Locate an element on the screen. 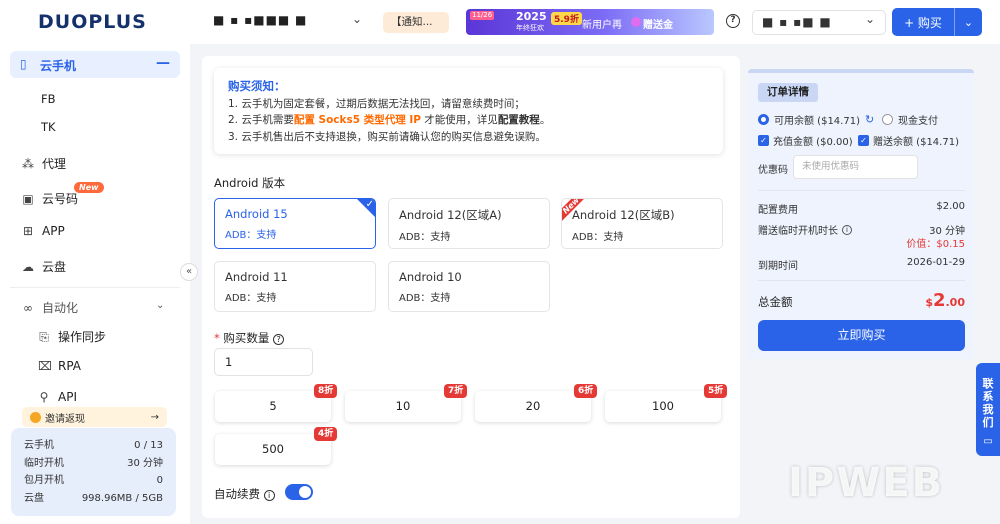  collapse-minus-icon: — is located at coordinates (163, 63).